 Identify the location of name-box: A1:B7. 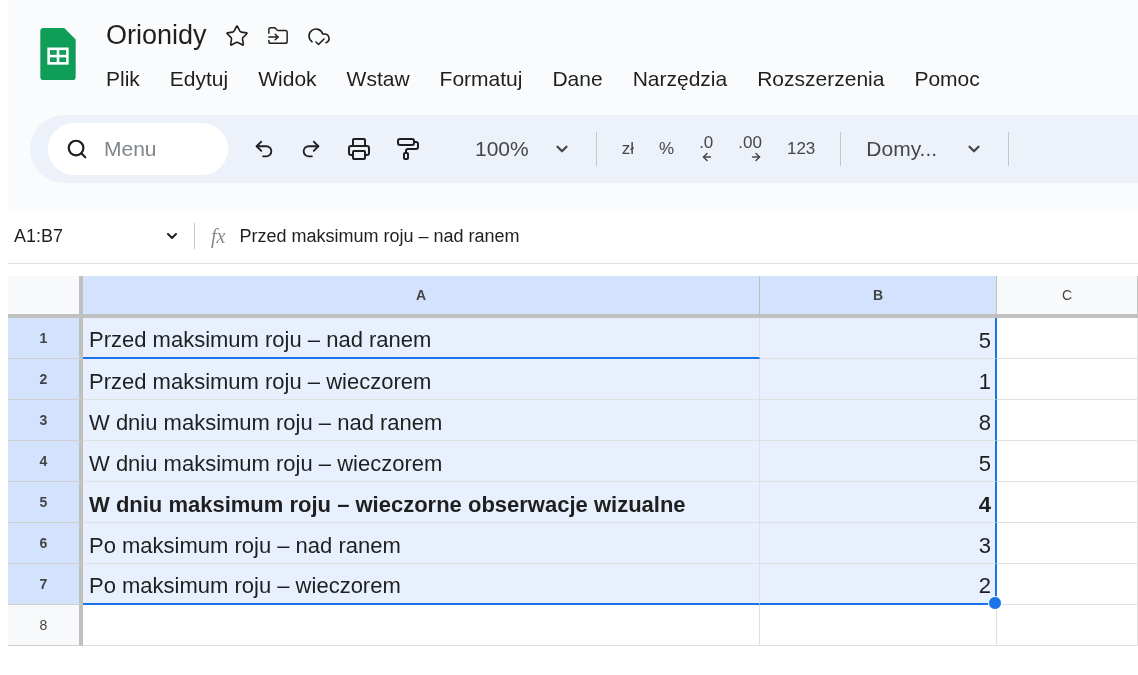
(86, 236).